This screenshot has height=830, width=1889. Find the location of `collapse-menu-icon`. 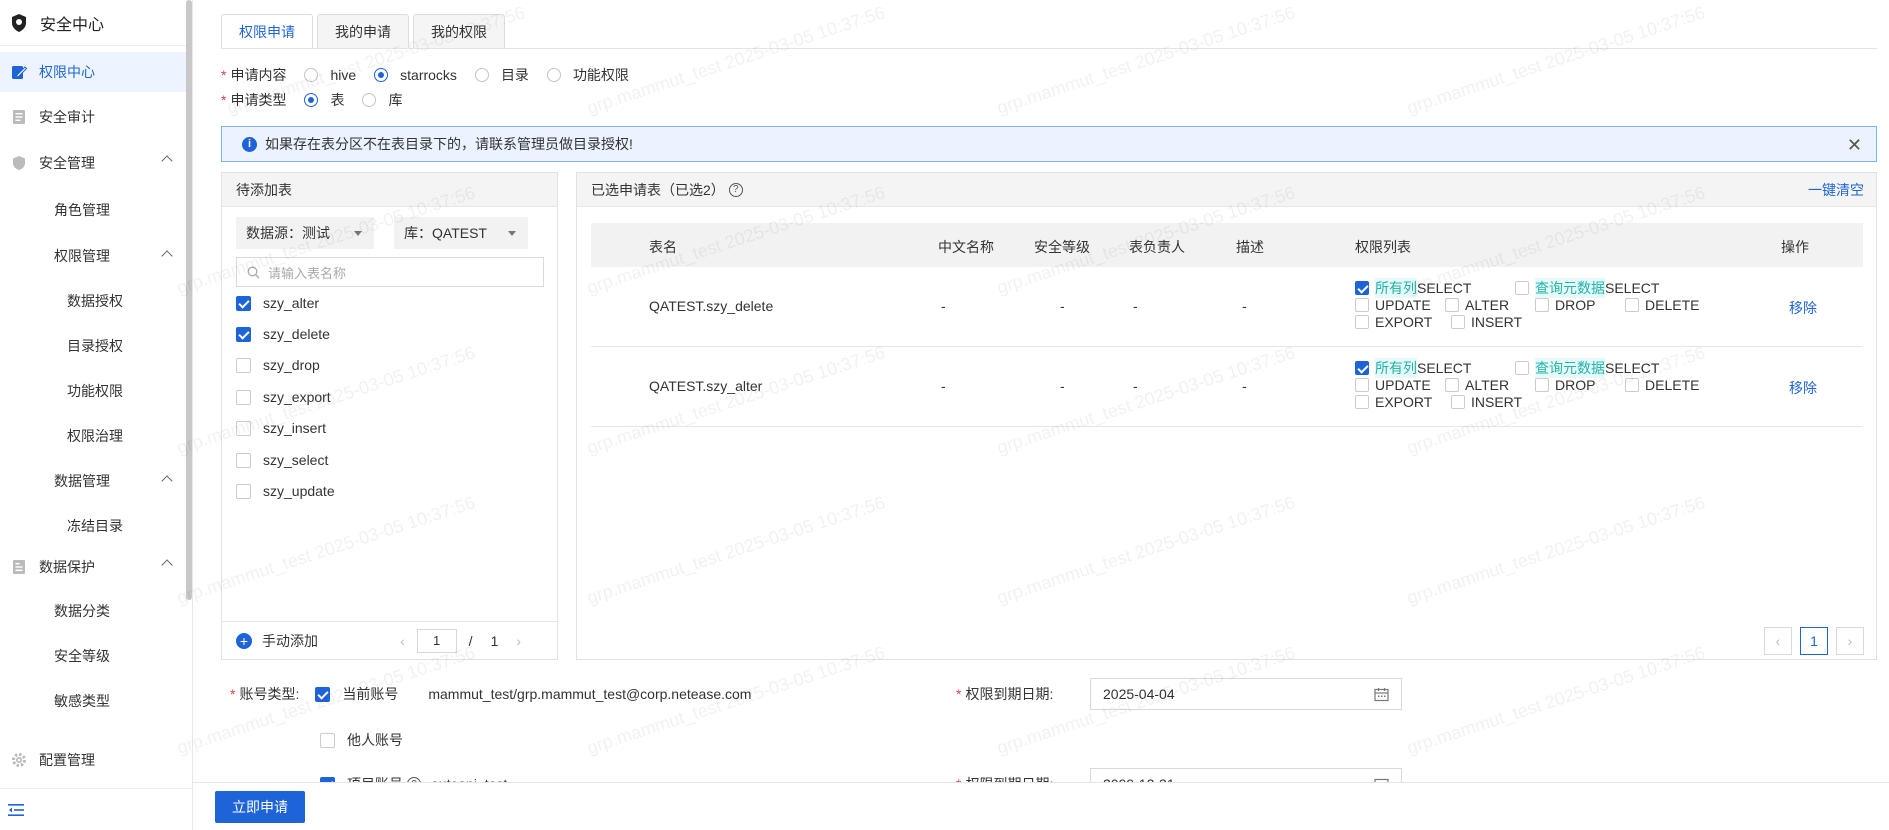

collapse-menu-icon is located at coordinates (17, 810).